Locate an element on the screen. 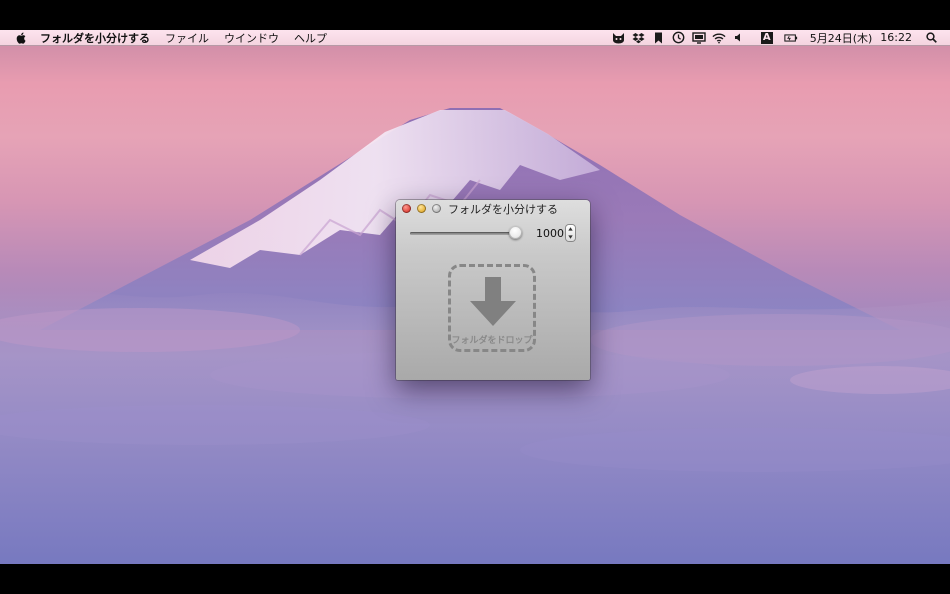 The image size is (950, 594). display-icon is located at coordinates (699, 37).